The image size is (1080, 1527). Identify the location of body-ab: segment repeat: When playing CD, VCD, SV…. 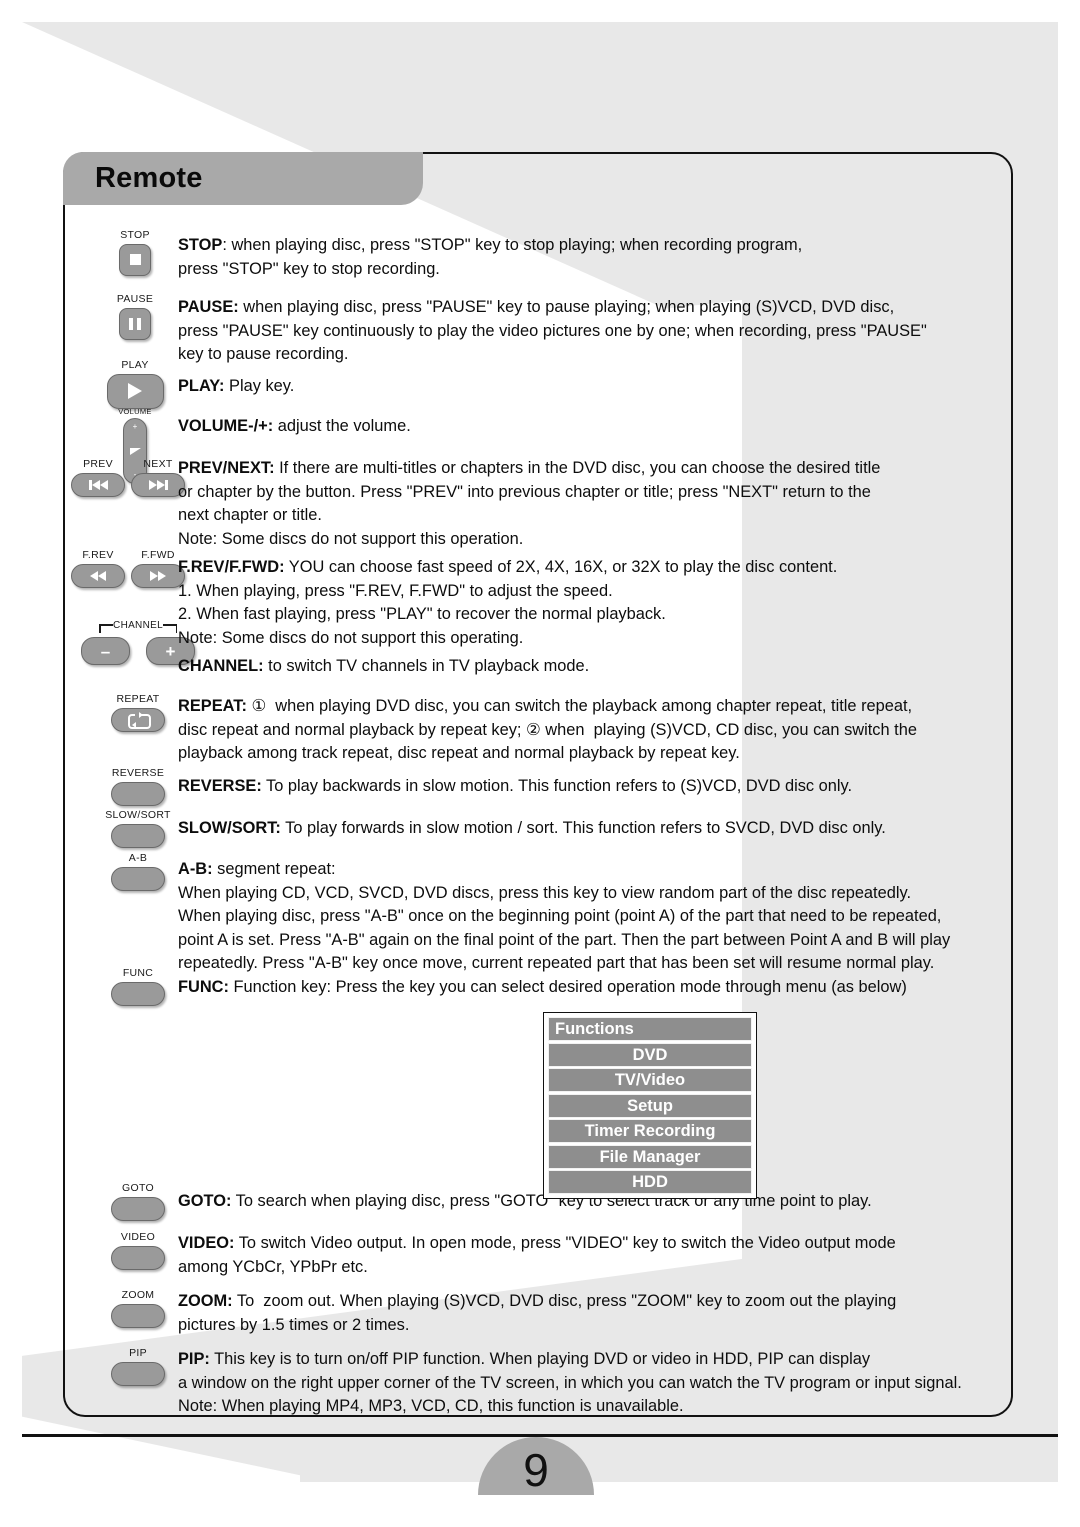
(564, 916).